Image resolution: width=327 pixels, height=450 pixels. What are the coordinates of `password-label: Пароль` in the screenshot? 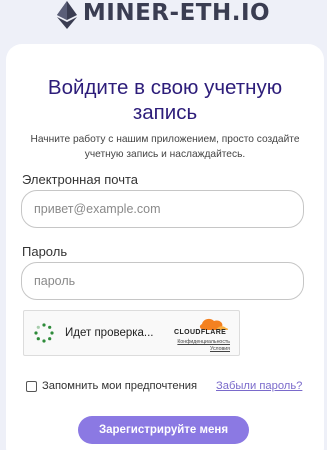 It's located at (45, 251).